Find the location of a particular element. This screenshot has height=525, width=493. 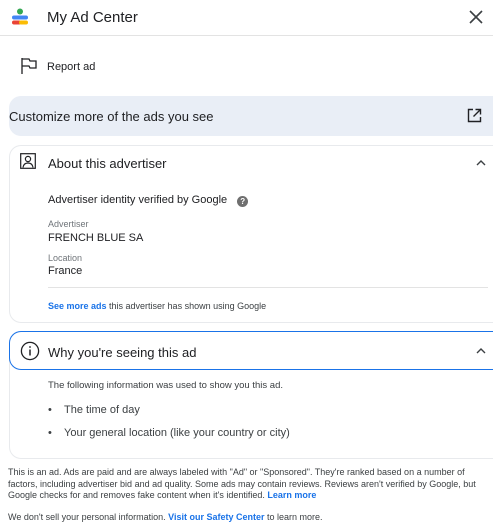

see-more-ads-text: this advertiser has shown using Google is located at coordinates (186, 306).